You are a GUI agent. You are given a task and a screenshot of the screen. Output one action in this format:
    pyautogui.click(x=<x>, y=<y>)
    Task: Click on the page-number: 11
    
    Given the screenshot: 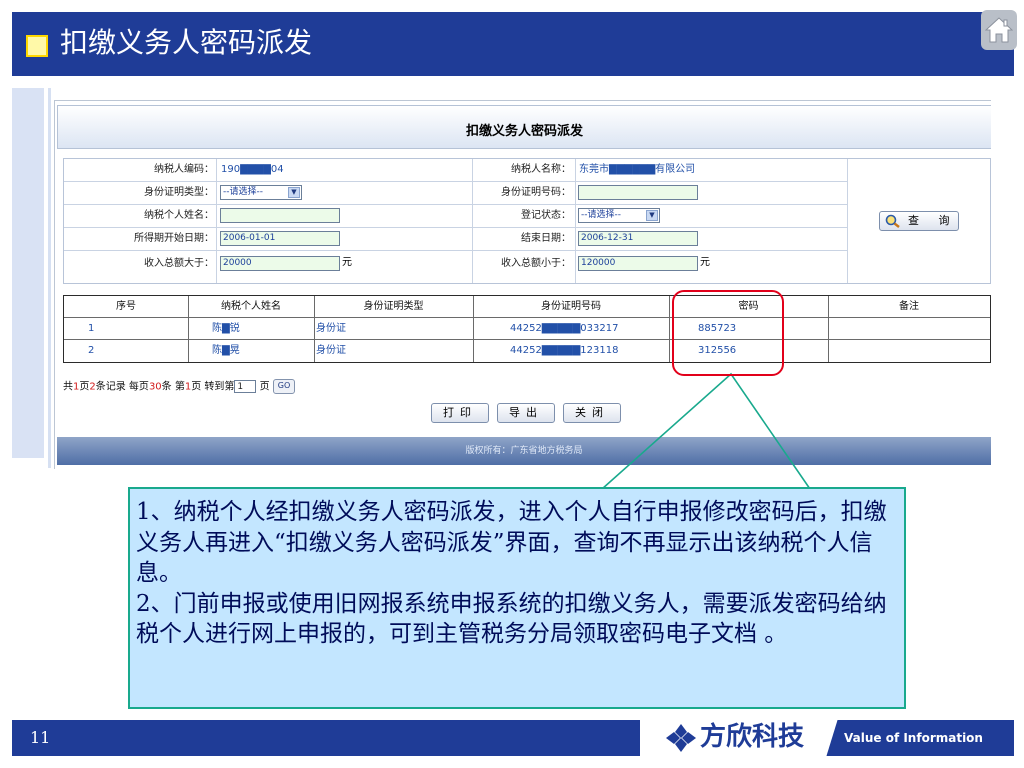 What is the action you would take?
    pyautogui.click(x=40, y=737)
    